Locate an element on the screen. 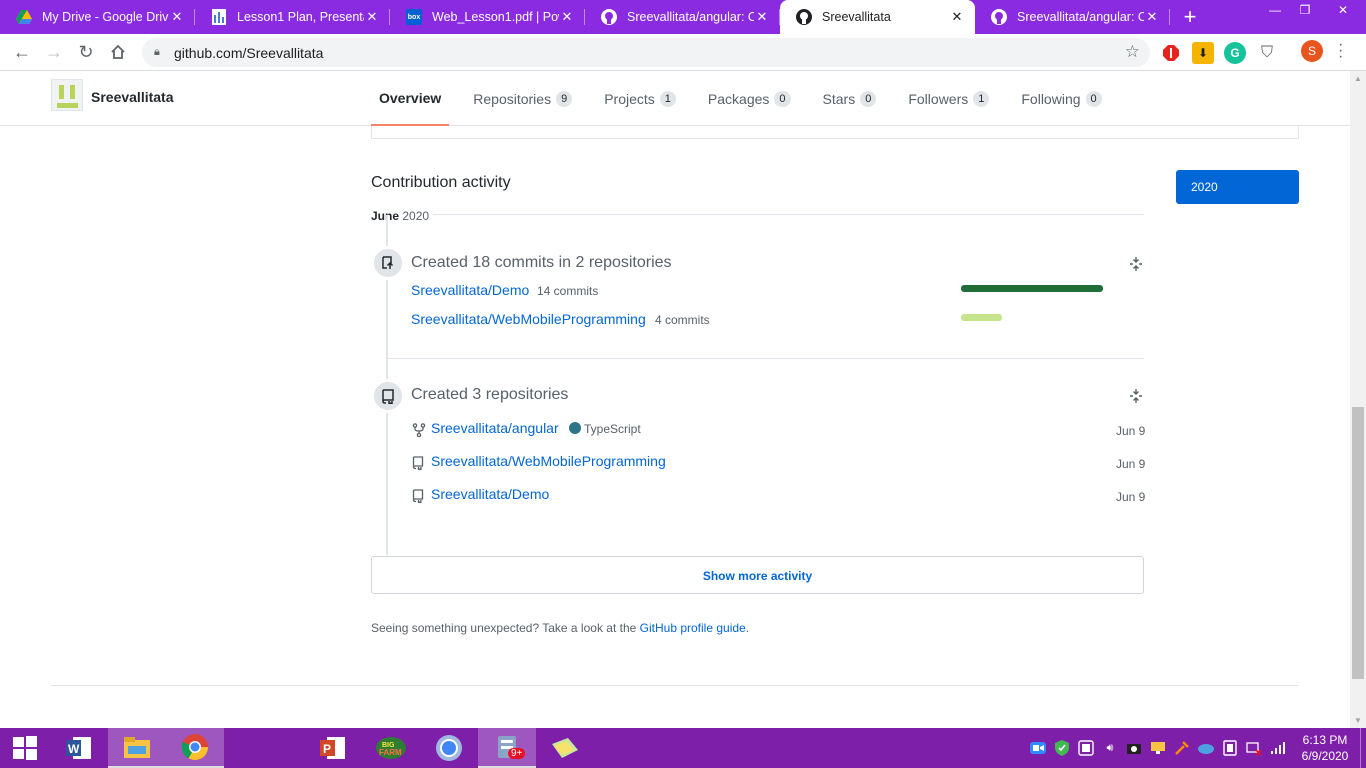 The image size is (1366, 768). address-bar: 🔒︎ github.com/Sreevallitata ☆ is located at coordinates (646, 52).